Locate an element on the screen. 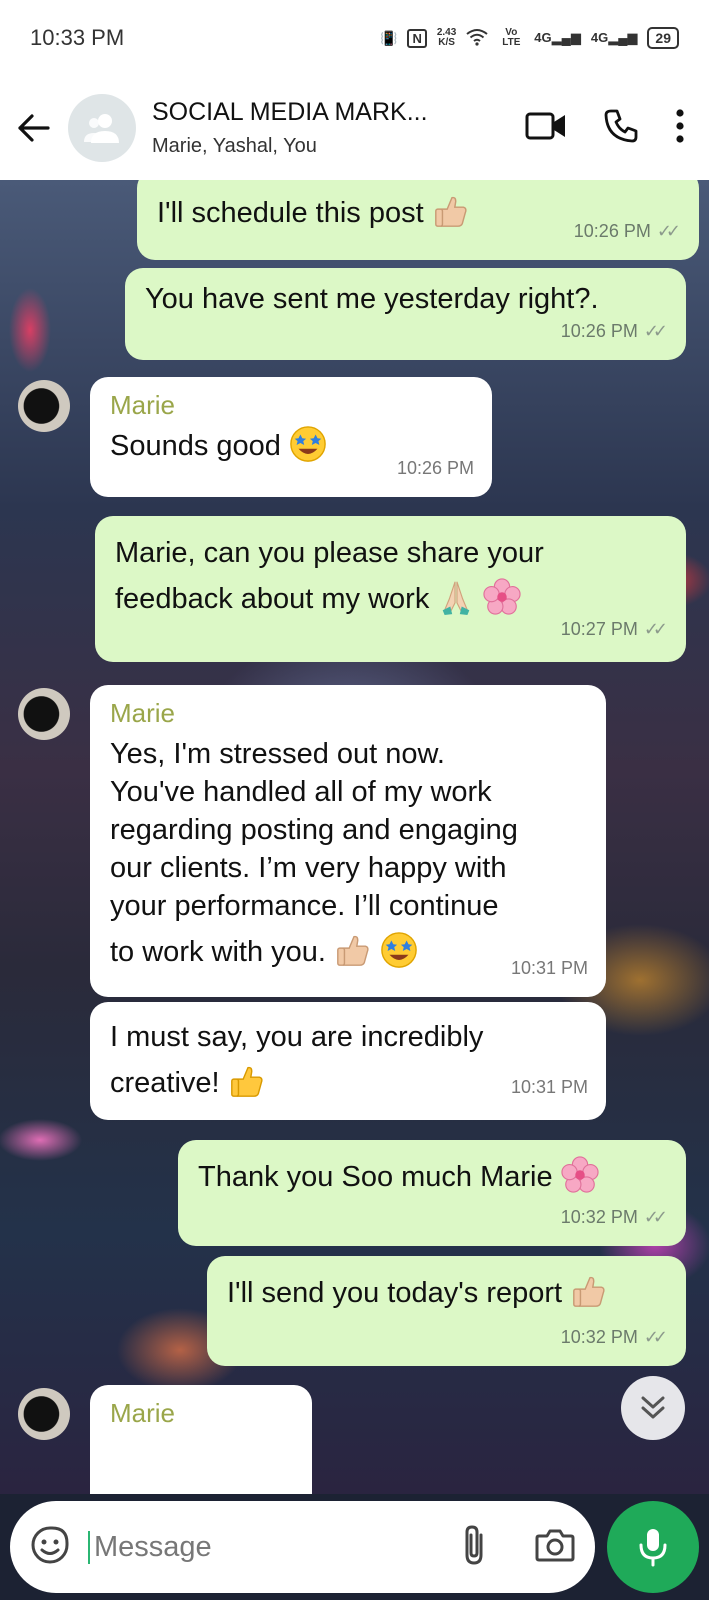 The image size is (709, 1600). chat-header: SOCIAL MEDIA MARK... Marie, Yashal, You is located at coordinates (354, 128).